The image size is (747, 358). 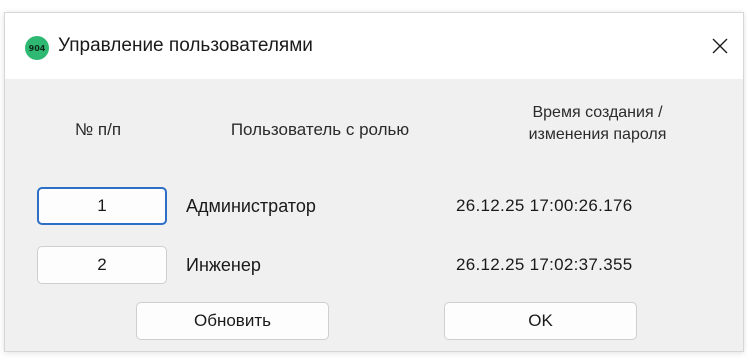 What do you see at coordinates (540, 321) in the screenshot?
I see `ok-button: OK` at bounding box center [540, 321].